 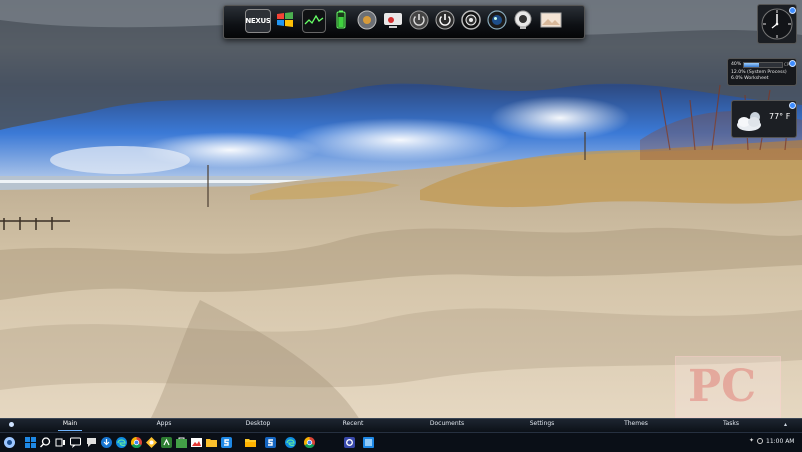 I want to click on store-icon, so click(x=181, y=442).